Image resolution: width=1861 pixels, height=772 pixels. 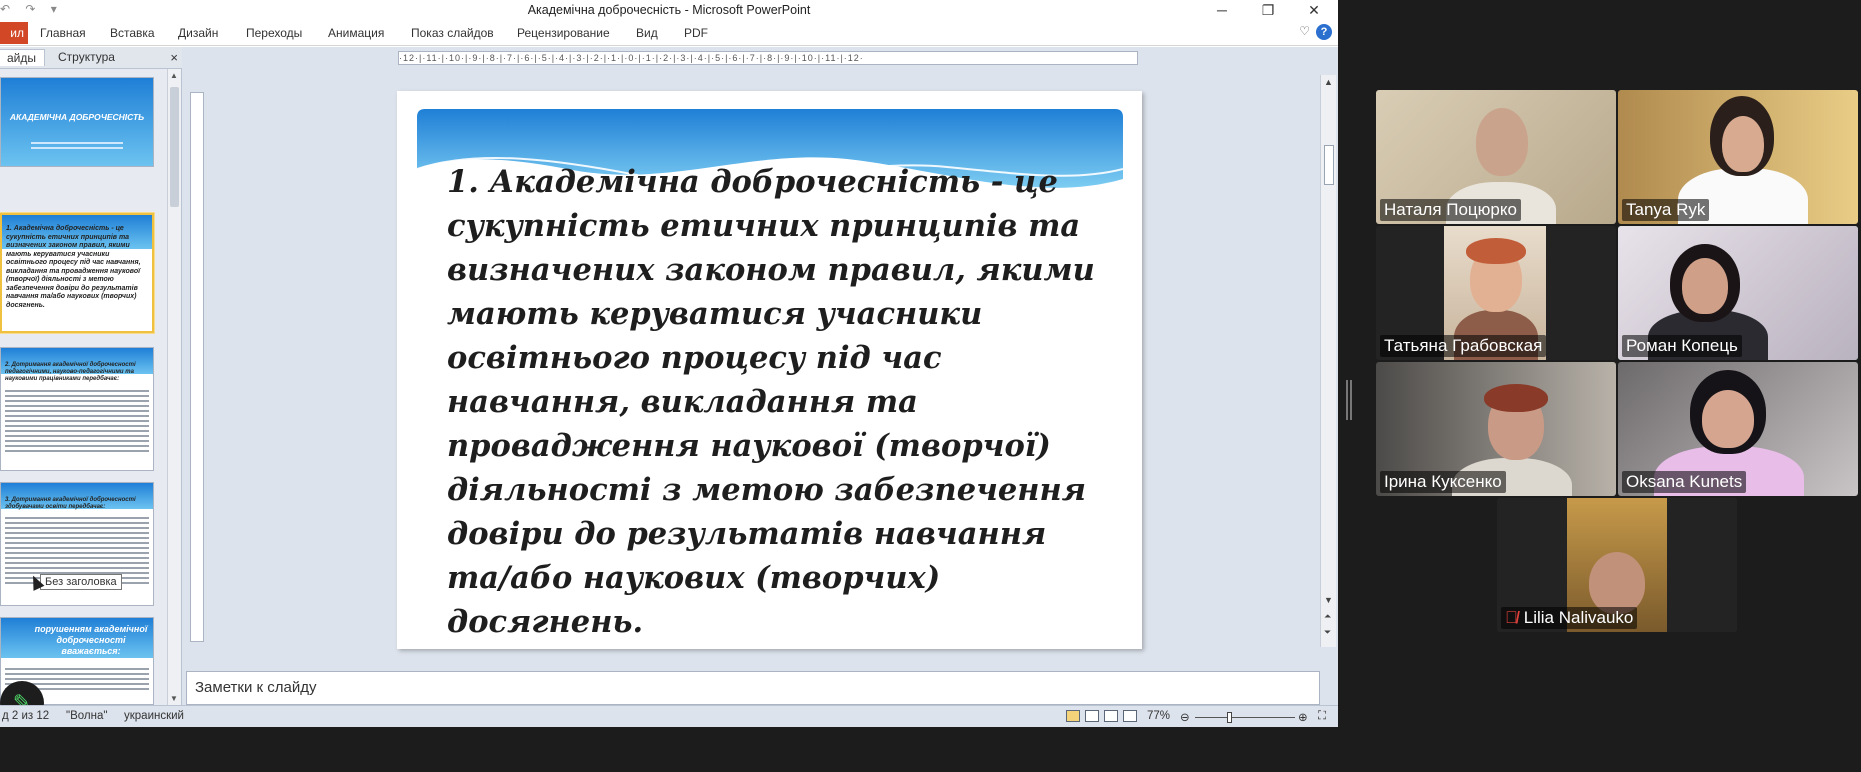 What do you see at coordinates (26, 716) in the screenshot?
I see `slide-count: д 2 из 12` at bounding box center [26, 716].